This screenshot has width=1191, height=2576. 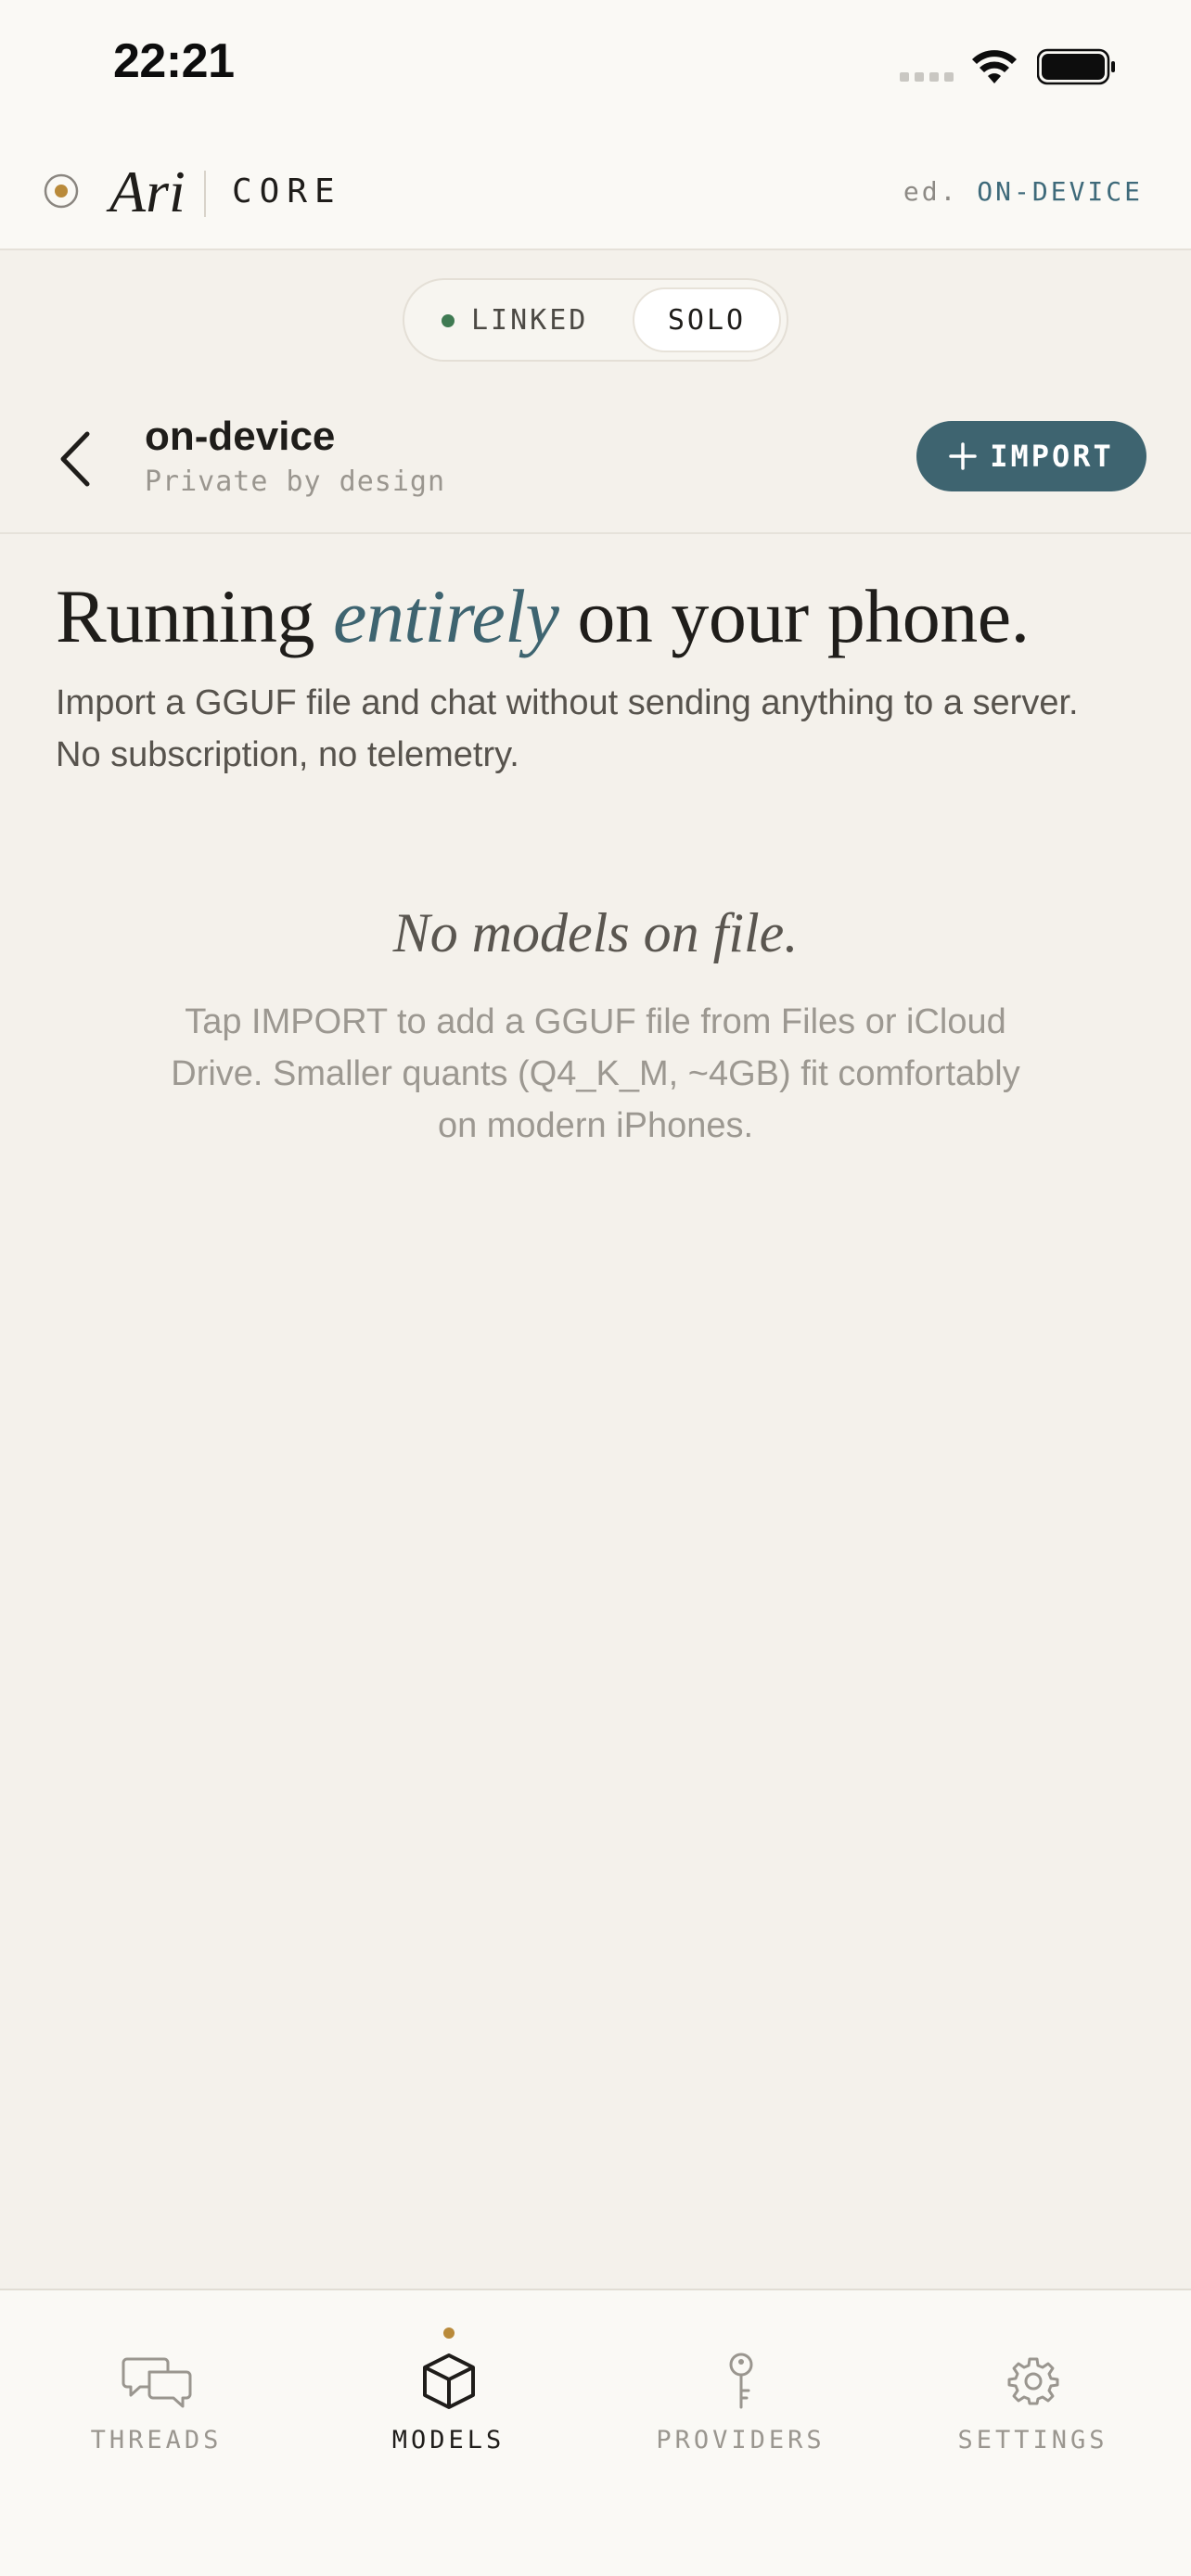 I want to click on cellular-signal-icon, so click(x=927, y=77).